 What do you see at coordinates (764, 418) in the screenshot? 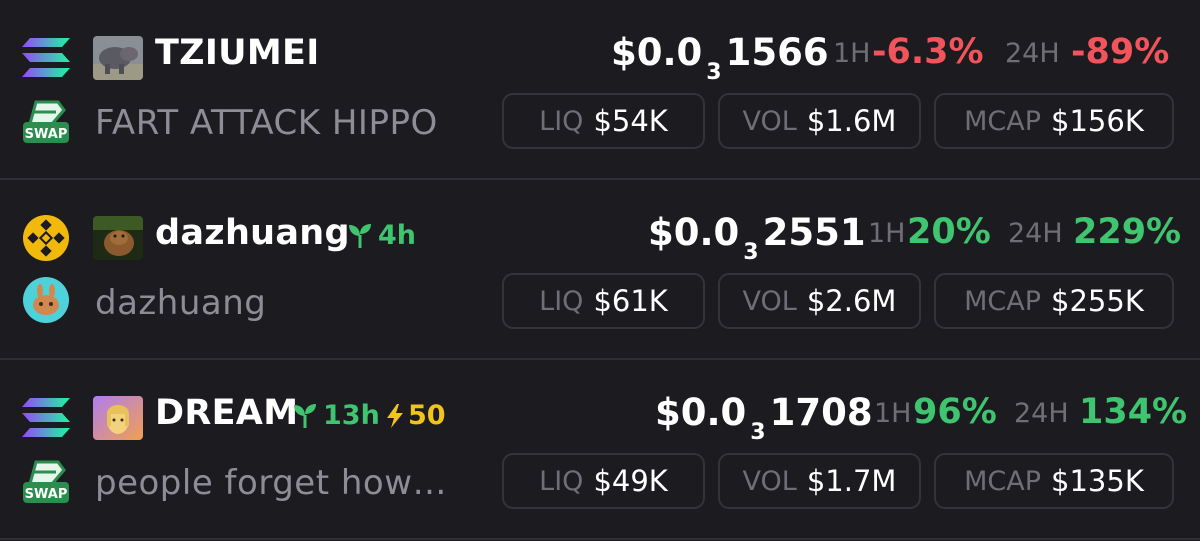
I see `token-price: $0.0 3 1708` at bounding box center [764, 418].